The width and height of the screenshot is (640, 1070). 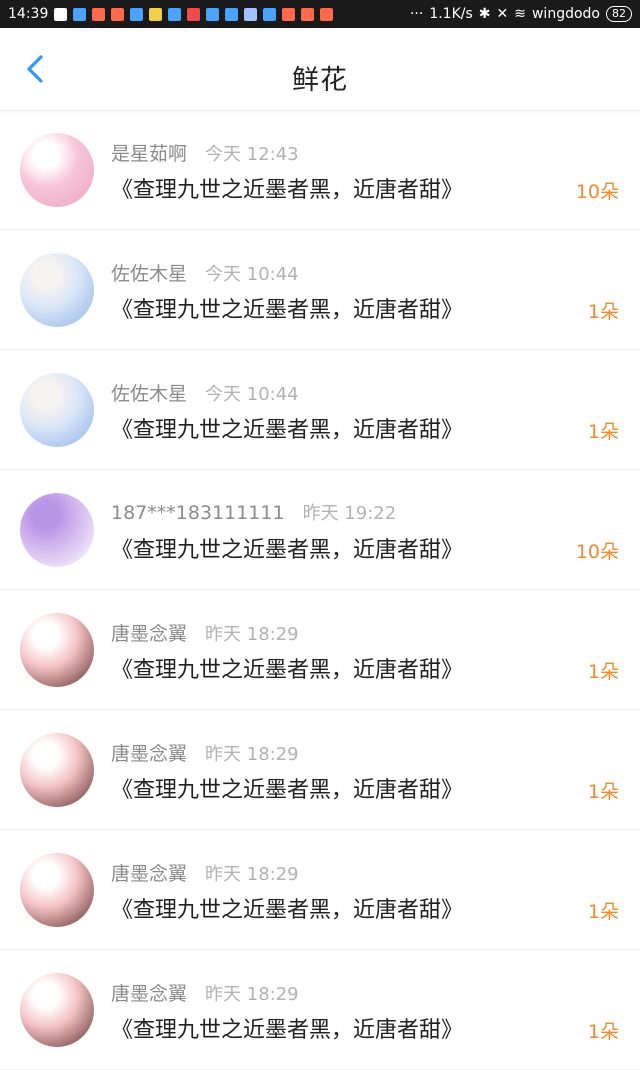 I want to click on battery-indicator: 82, so click(x=619, y=14).